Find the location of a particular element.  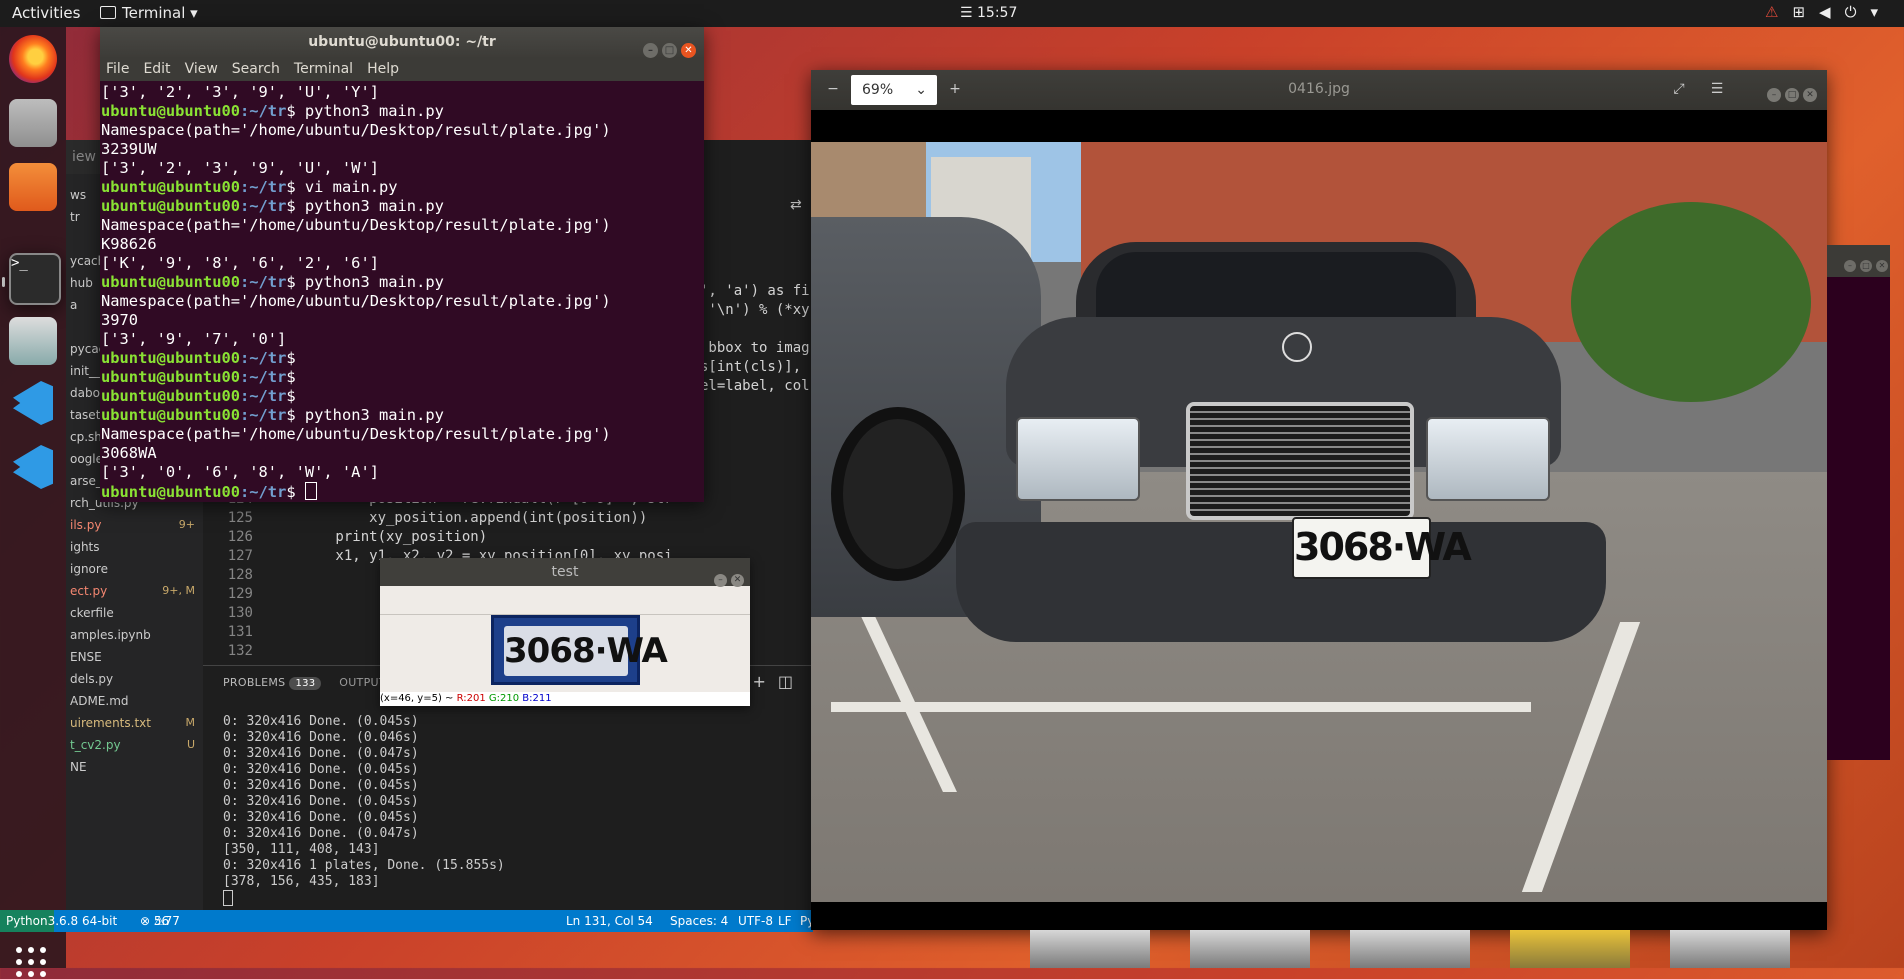

menu-item-search: Search is located at coordinates (256, 69).